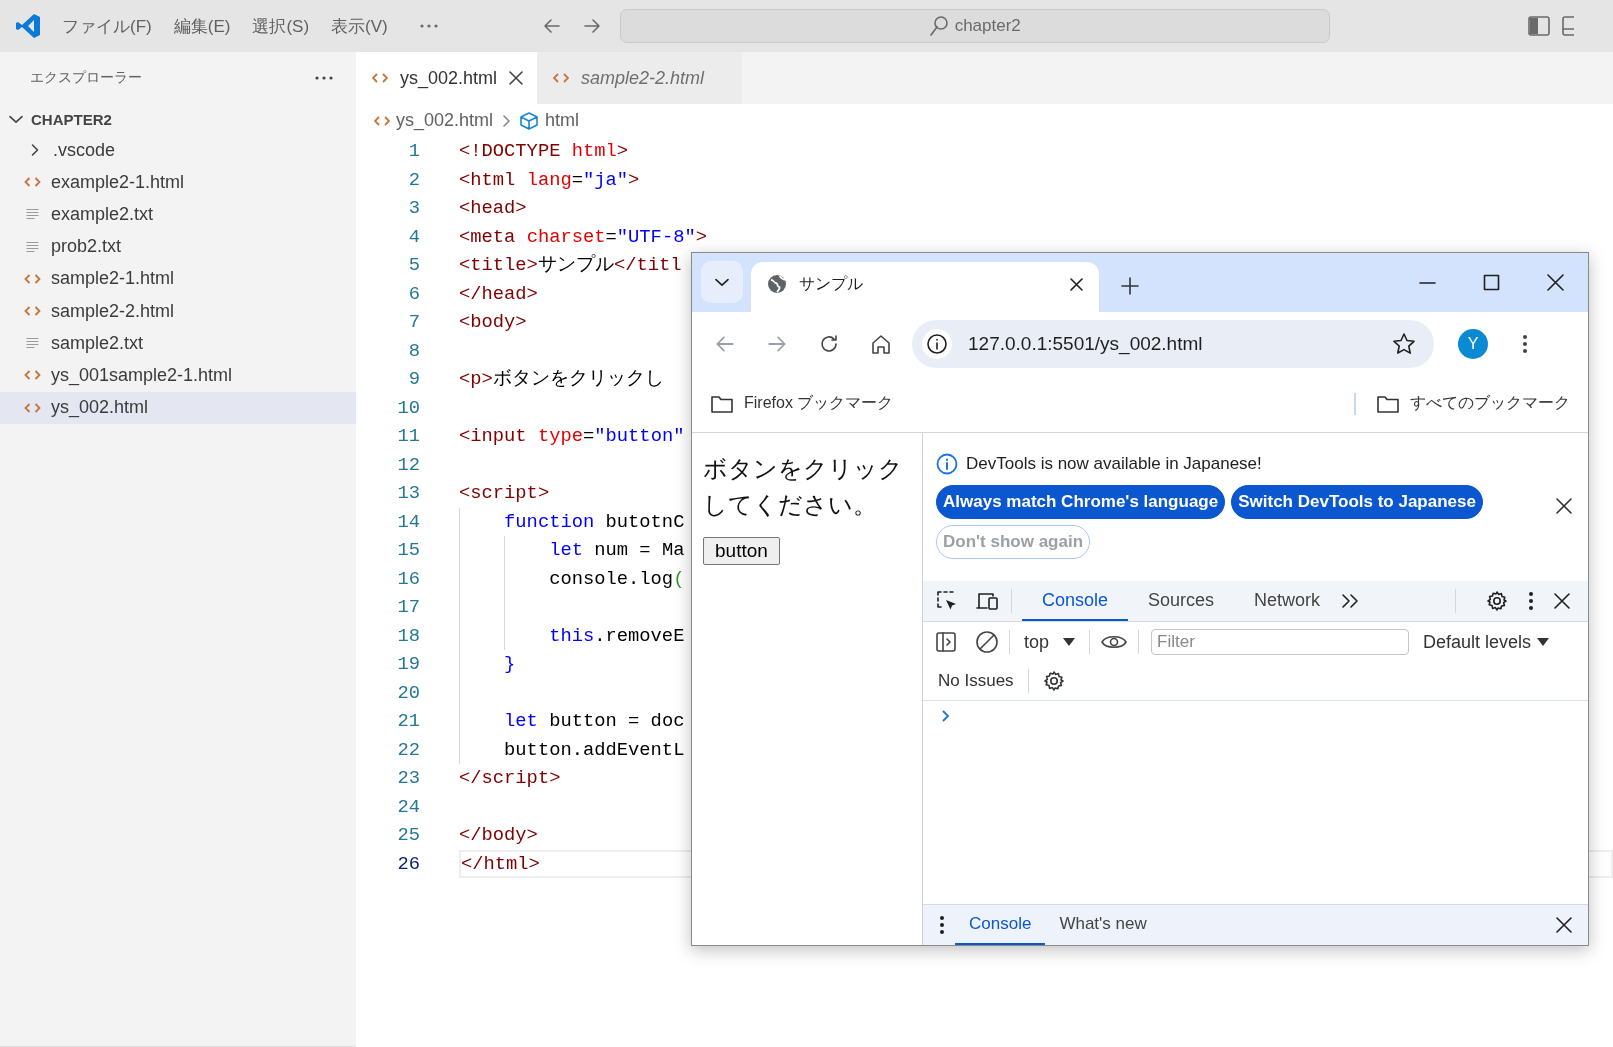 Image resolution: width=1613 pixels, height=1047 pixels. I want to click on line-number: 23, so click(408, 778).